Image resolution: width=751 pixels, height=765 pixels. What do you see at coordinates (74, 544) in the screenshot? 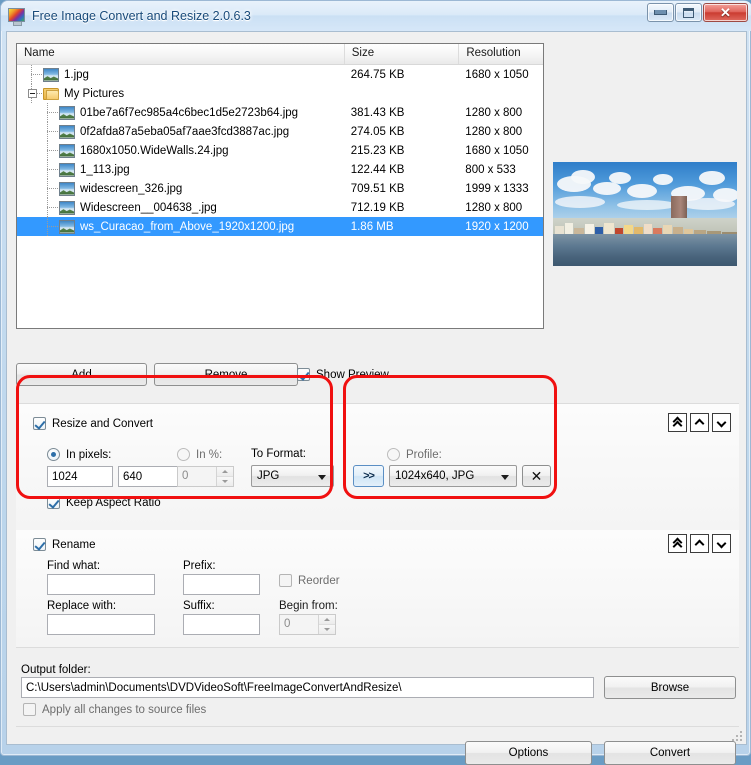
I see `rename-label: Rename` at bounding box center [74, 544].